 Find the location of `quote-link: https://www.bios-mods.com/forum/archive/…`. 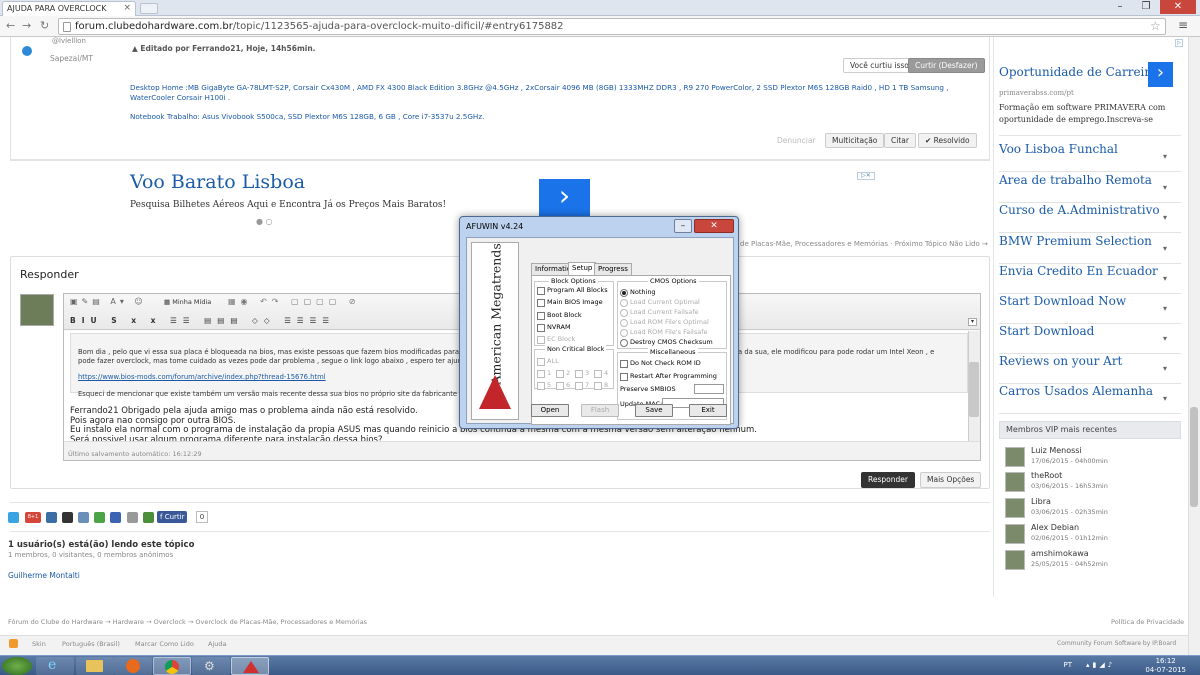

quote-link: https://www.bios-mods.com/forum/archive/… is located at coordinates (202, 377).